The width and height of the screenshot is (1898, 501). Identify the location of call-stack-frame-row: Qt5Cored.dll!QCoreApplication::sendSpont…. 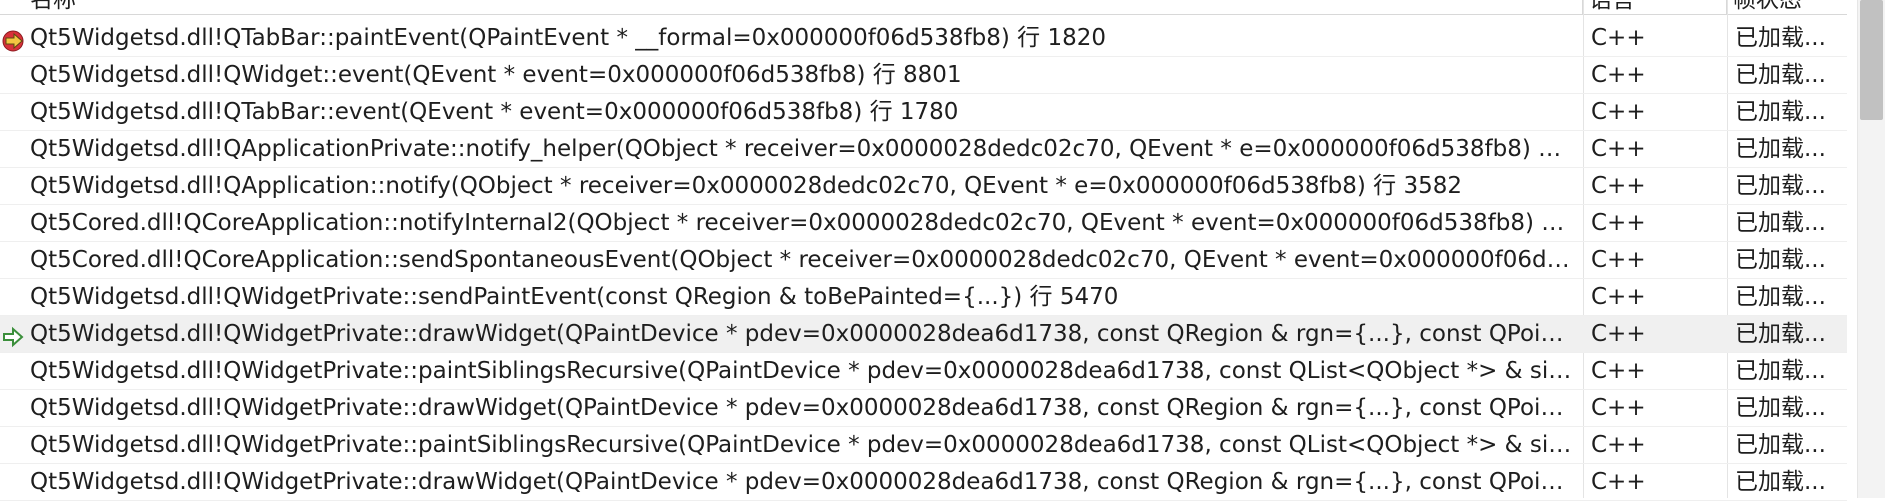
(923, 260).